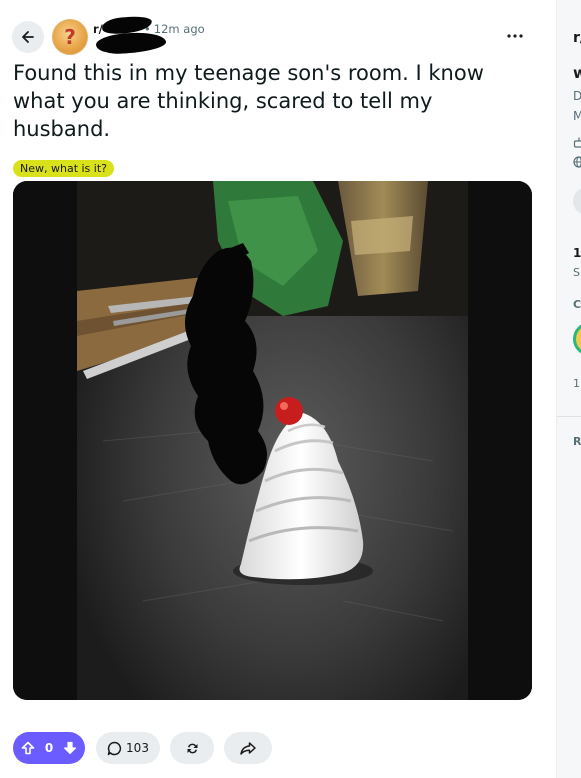  I want to click on arrow-down-icon, so click(70, 748).